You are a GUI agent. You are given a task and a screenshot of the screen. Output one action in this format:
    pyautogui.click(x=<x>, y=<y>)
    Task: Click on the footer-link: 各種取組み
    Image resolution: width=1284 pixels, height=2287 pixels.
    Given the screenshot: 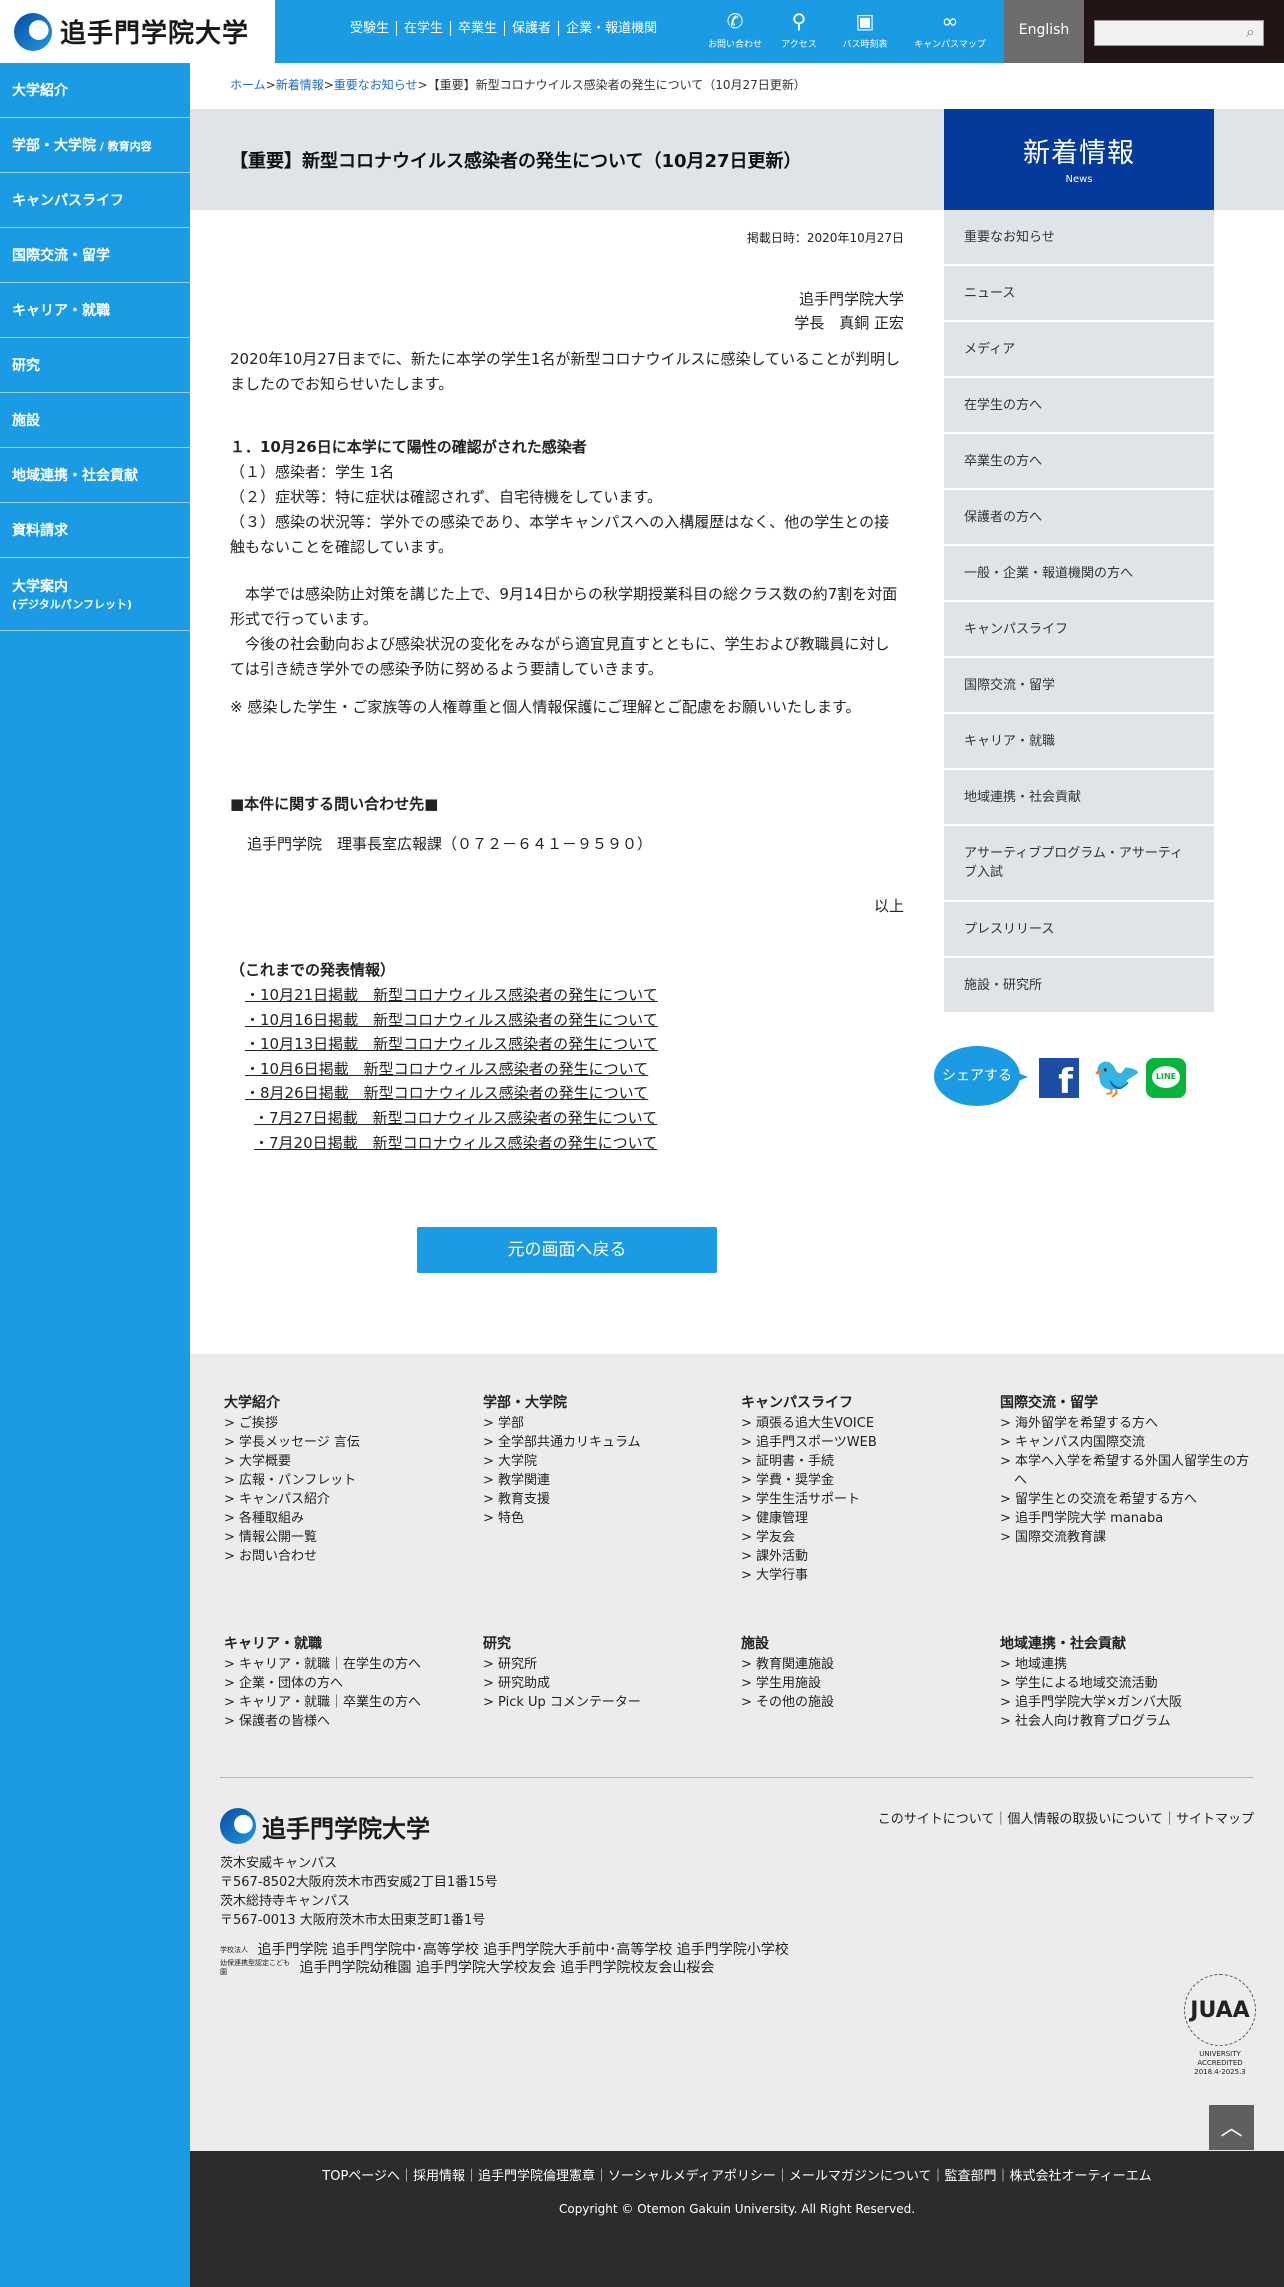 What is the action you would take?
    pyautogui.click(x=349, y=1518)
    